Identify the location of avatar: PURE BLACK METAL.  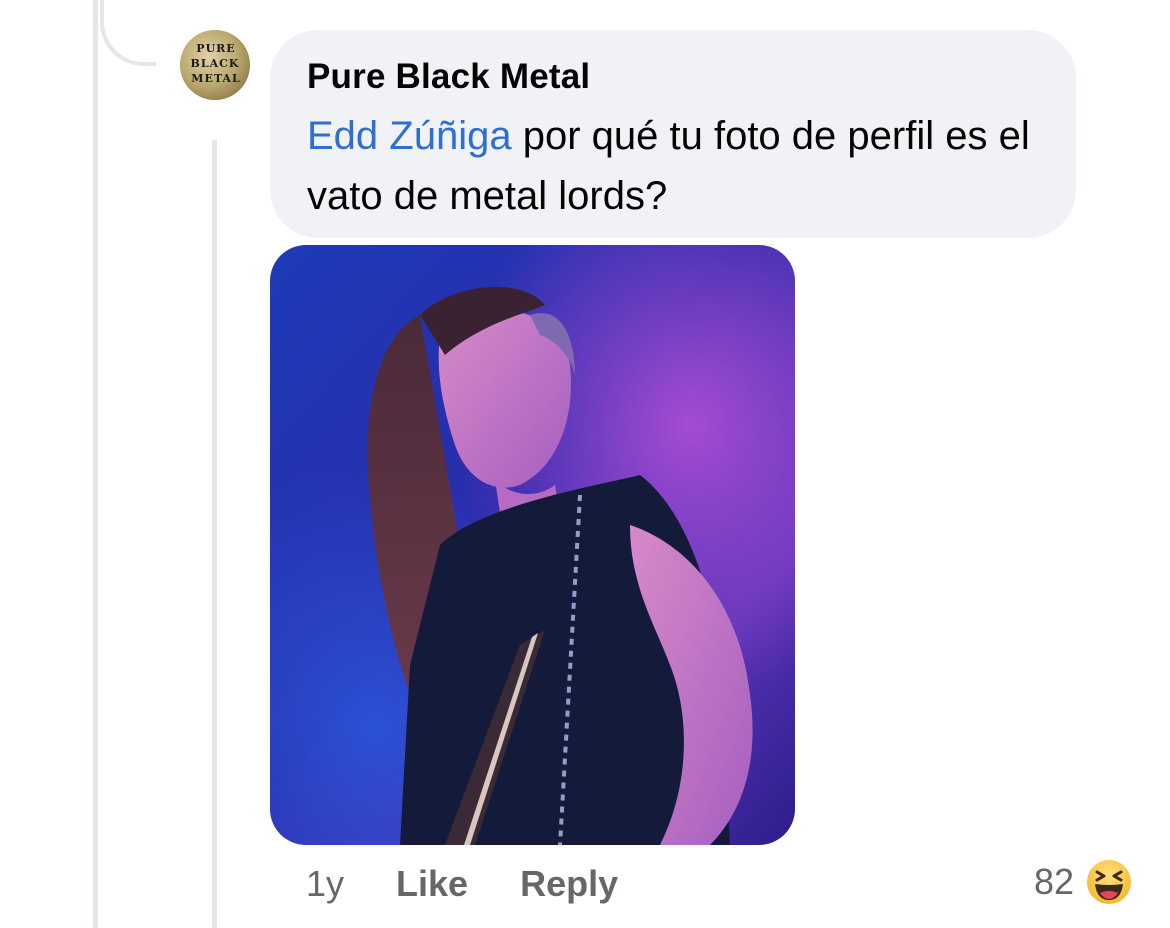
(215, 65).